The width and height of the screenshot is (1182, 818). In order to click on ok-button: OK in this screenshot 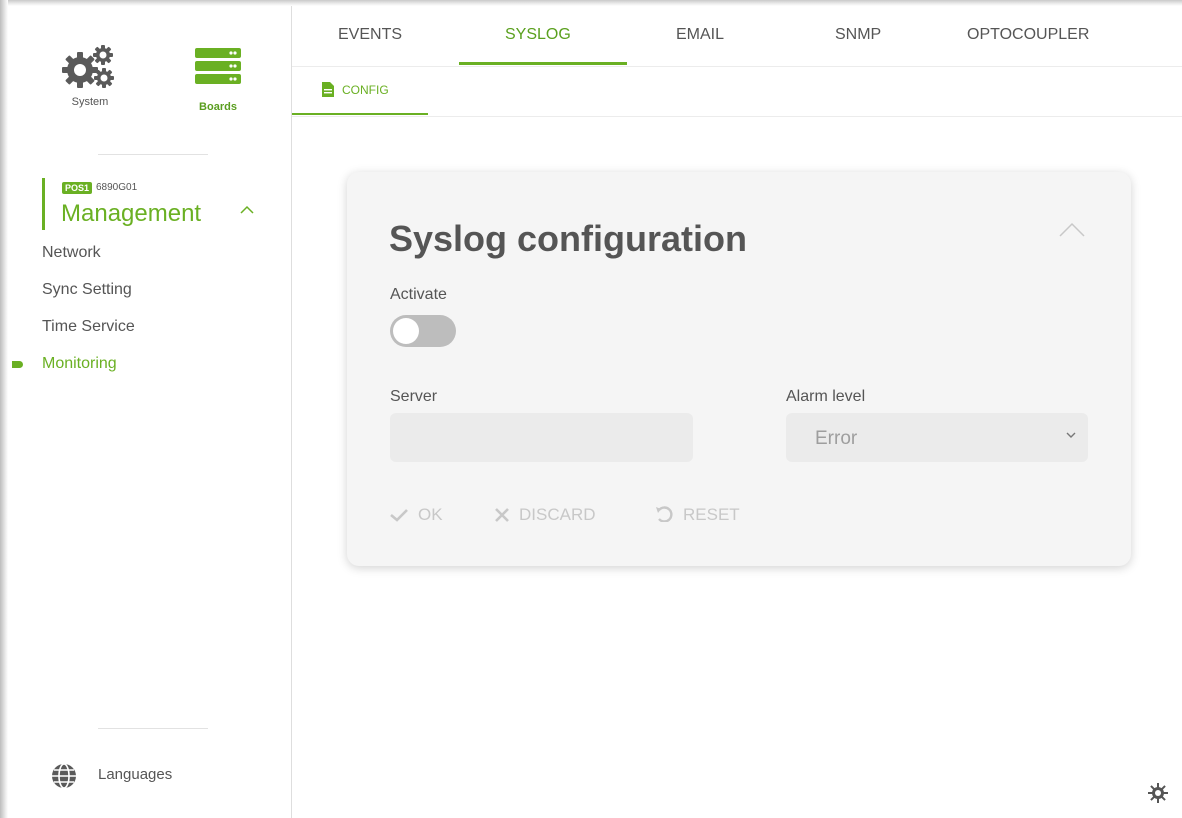, I will do `click(416, 515)`.